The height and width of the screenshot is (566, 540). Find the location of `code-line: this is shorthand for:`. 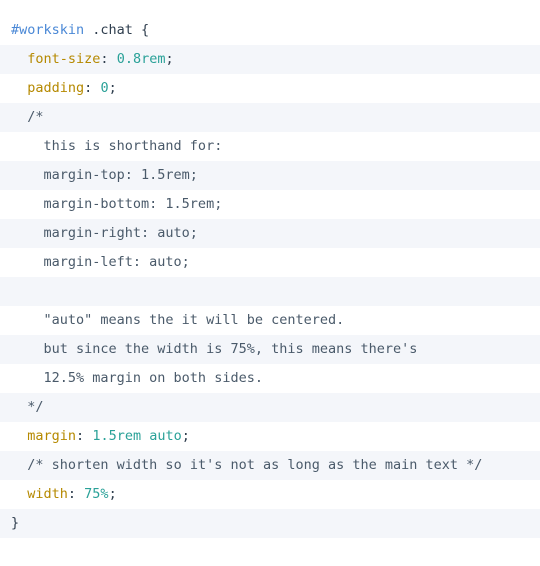

code-line: this is shorthand for: is located at coordinates (270, 146).